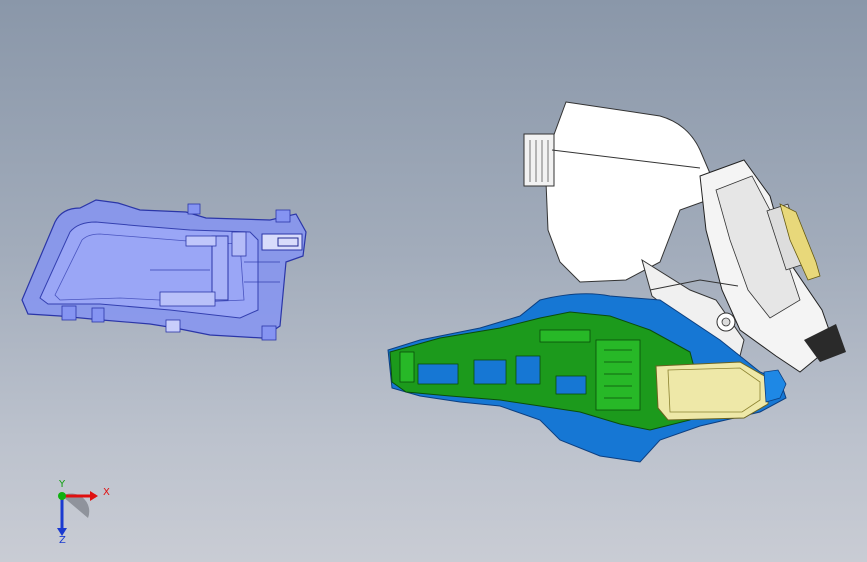 The image size is (867, 562). What do you see at coordinates (106, 492) in the screenshot?
I see `triad-x-label: X` at bounding box center [106, 492].